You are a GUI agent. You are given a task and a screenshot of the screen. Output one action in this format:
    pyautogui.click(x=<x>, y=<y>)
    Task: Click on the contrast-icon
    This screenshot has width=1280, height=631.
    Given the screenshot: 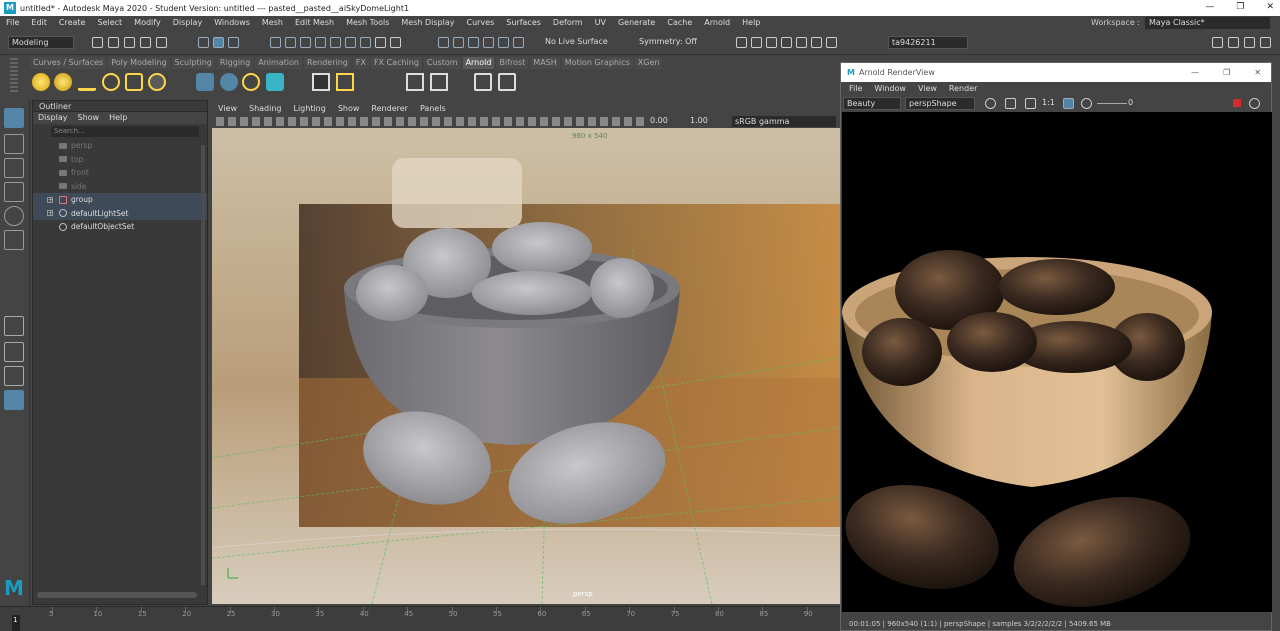 What is the action you would take?
    pyautogui.click(x=1030, y=103)
    